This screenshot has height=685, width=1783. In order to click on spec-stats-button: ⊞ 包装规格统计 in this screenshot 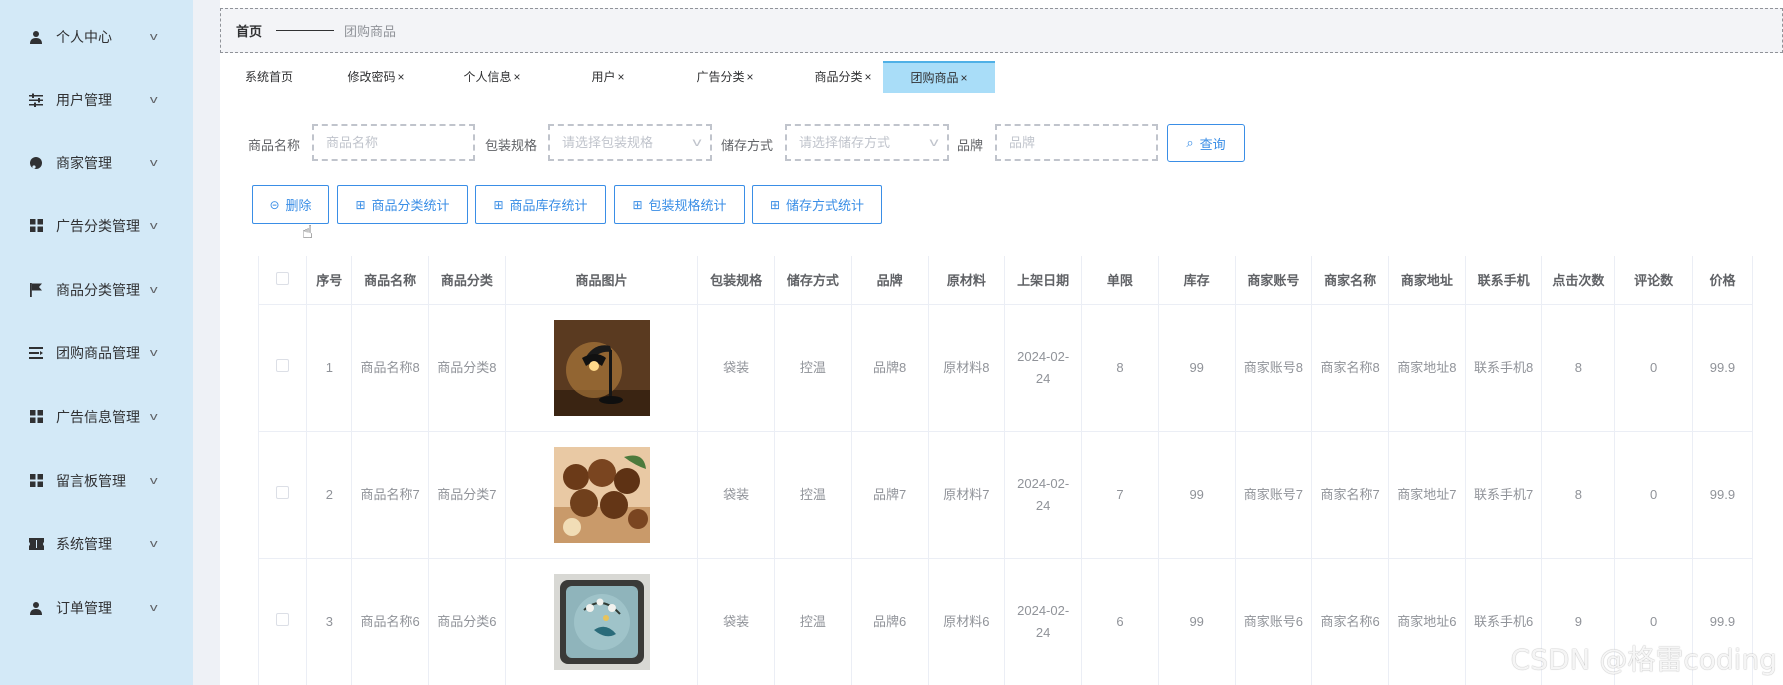, I will do `click(679, 204)`.